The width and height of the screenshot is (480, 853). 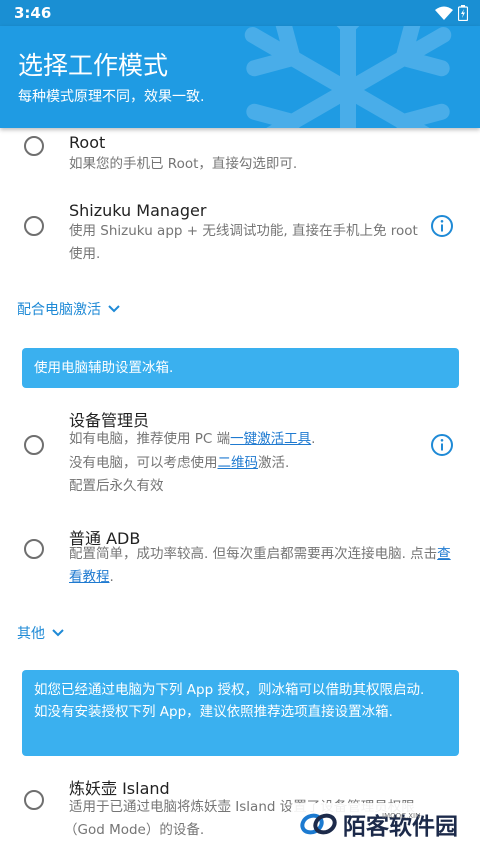 What do you see at coordinates (34, 226) in the screenshot?
I see `shizuku-radio` at bounding box center [34, 226].